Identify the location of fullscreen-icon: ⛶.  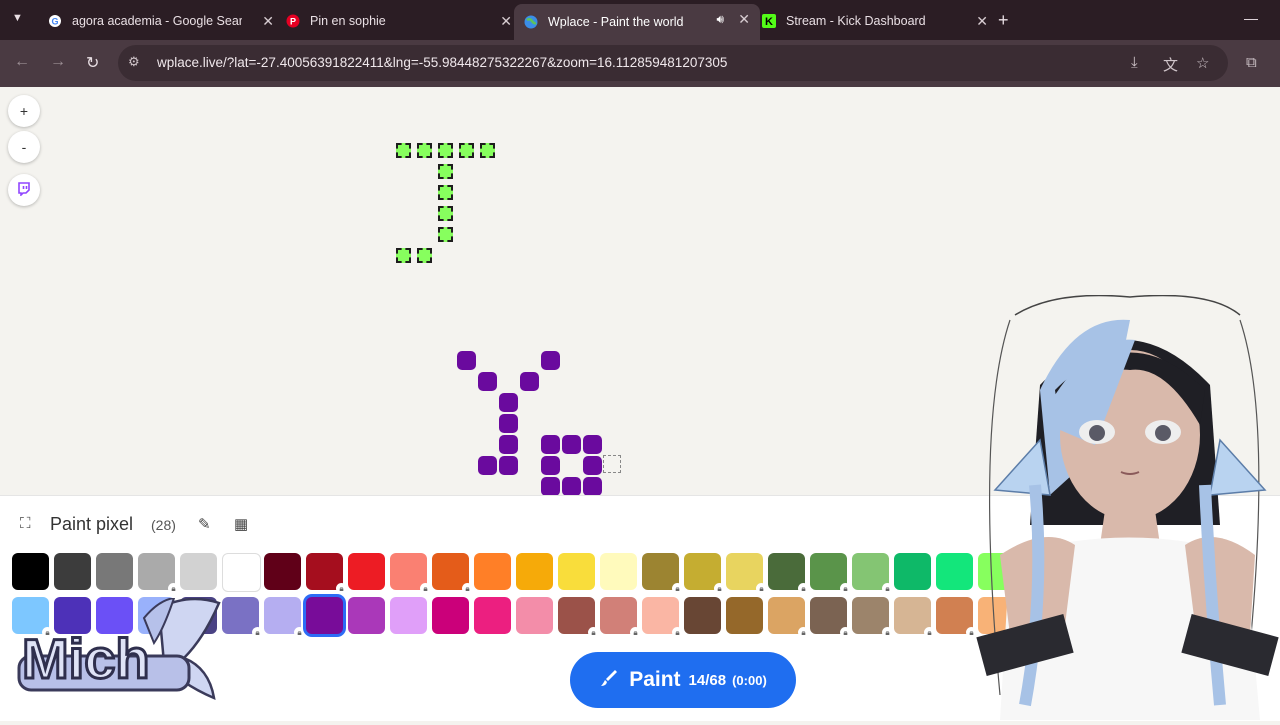
(25, 523).